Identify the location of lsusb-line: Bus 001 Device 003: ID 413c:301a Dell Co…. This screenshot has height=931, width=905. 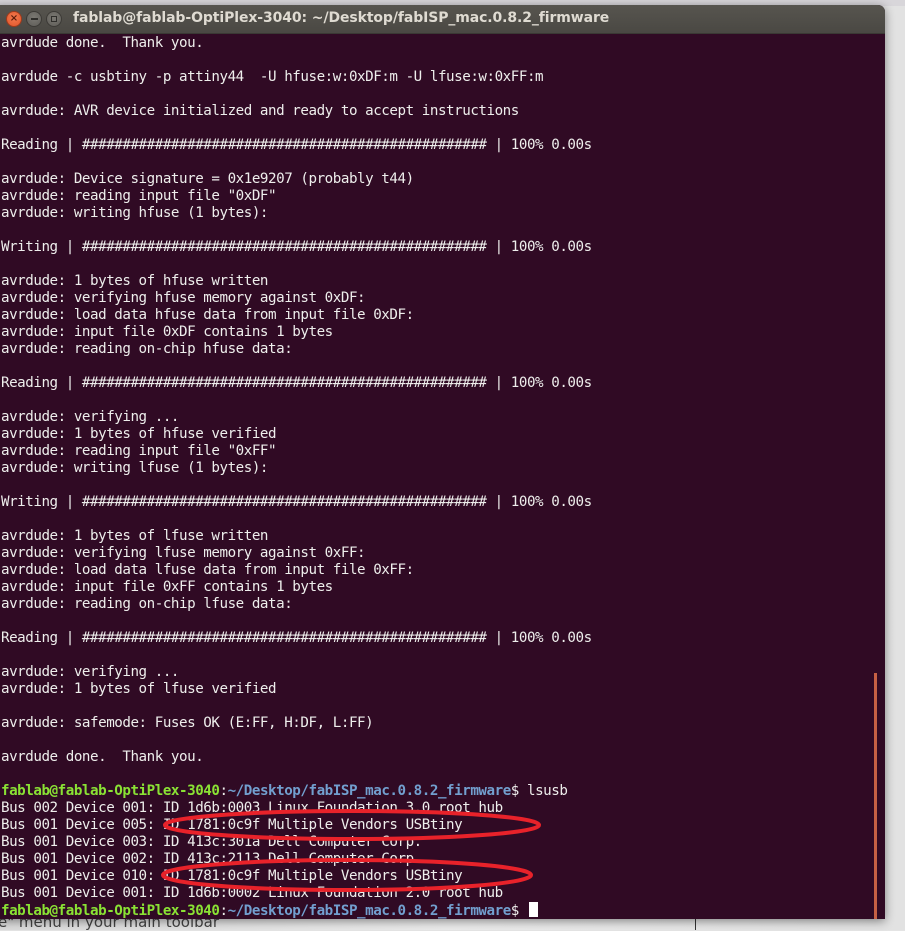
(211, 842).